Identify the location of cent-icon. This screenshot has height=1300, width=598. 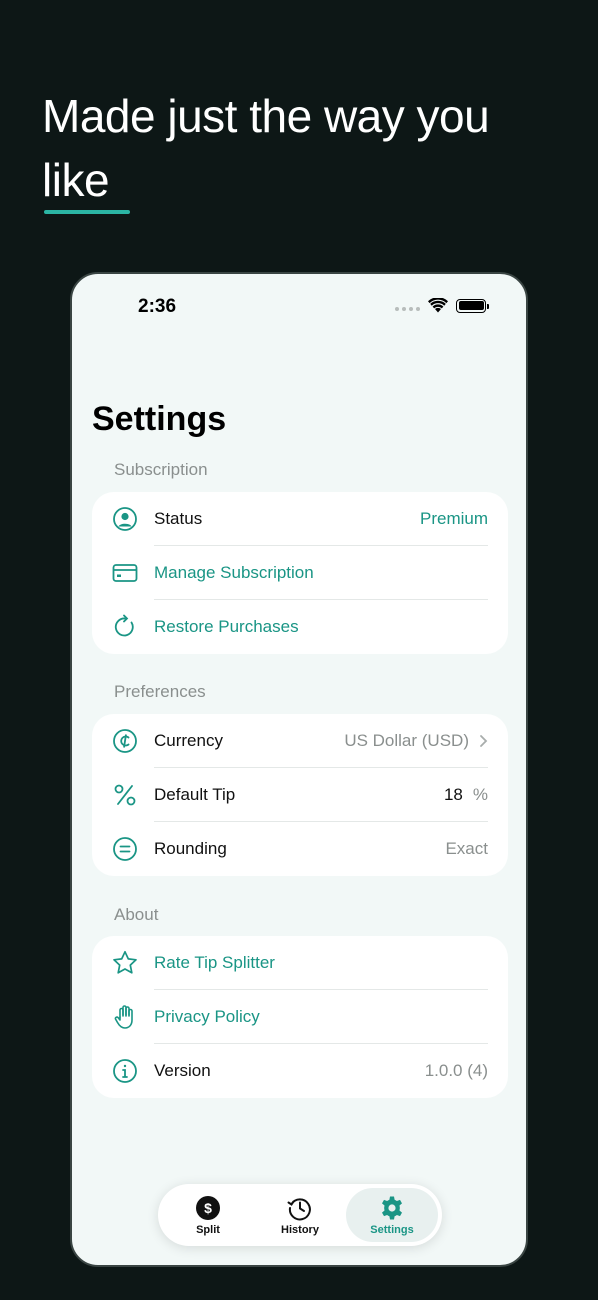
(125, 741).